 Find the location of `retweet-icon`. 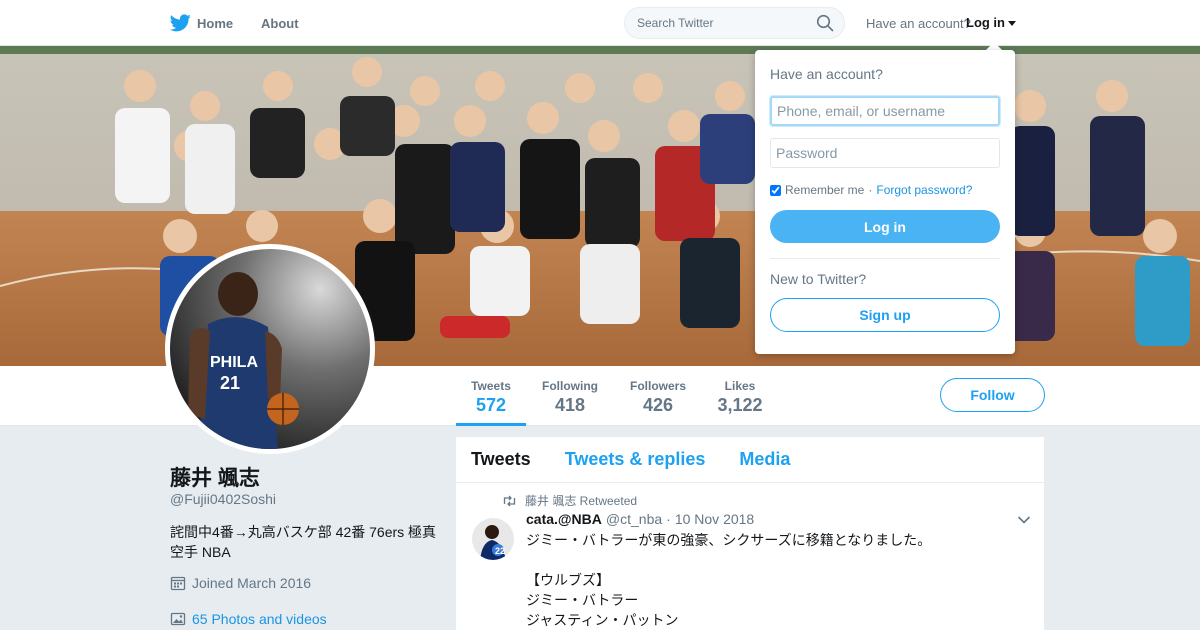

retweet-icon is located at coordinates (509, 500).